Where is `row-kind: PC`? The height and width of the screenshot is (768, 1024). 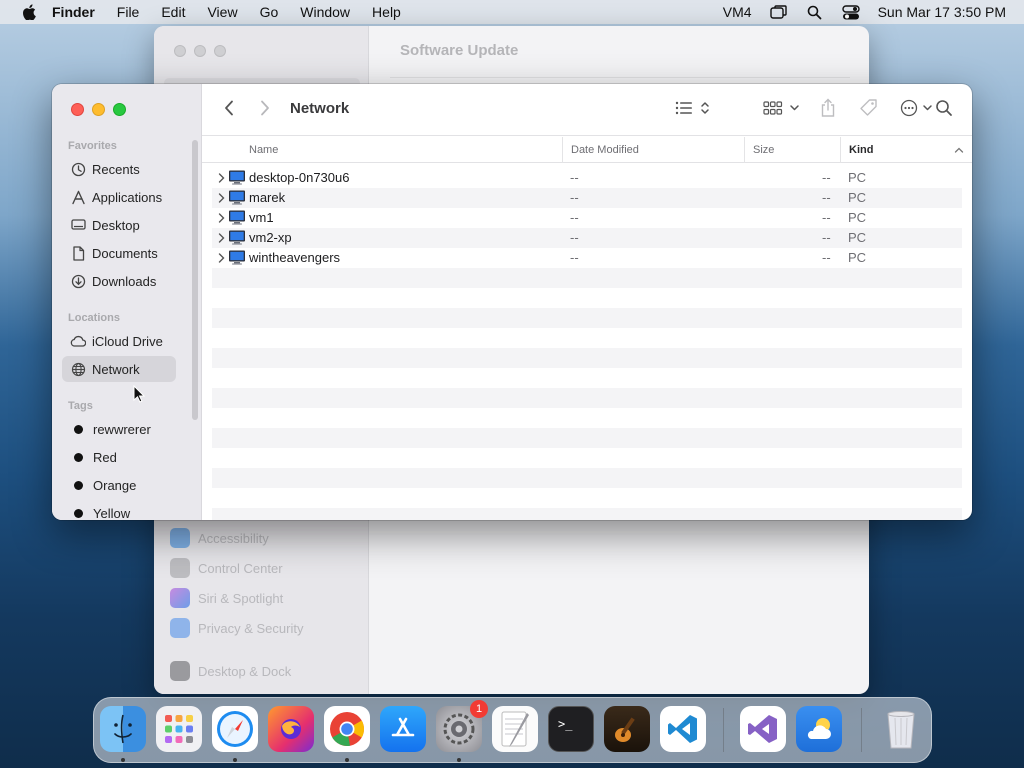 row-kind: PC is located at coordinates (857, 237).